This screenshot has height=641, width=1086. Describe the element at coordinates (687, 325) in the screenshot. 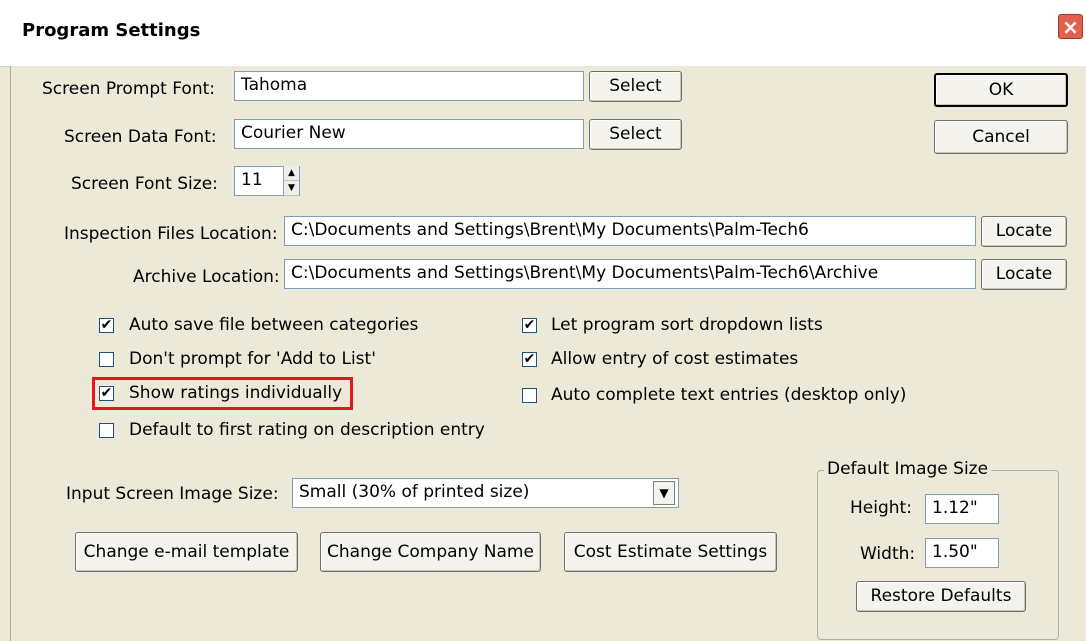

I see `sort-dropdown-label: Let program sort dropdown lists` at that location.